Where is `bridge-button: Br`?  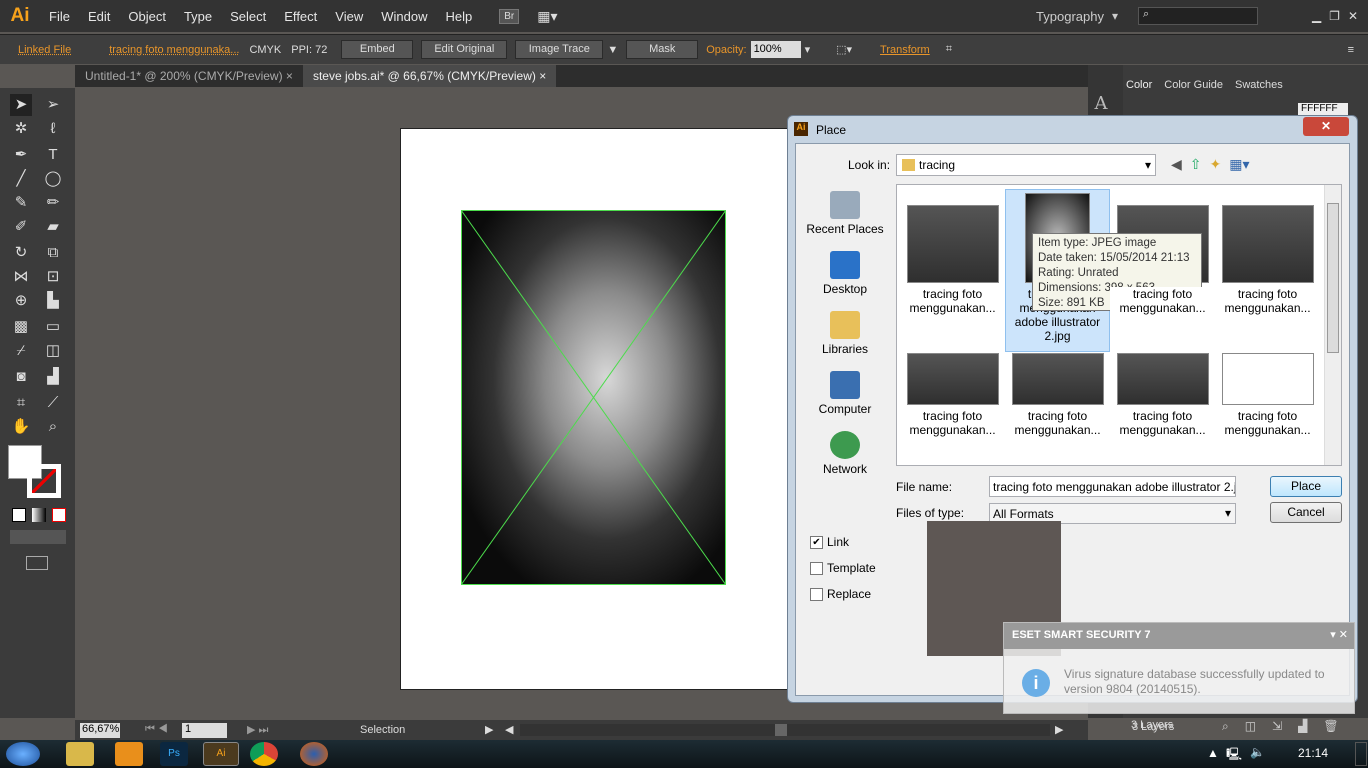
bridge-button: Br is located at coordinates (509, 16).